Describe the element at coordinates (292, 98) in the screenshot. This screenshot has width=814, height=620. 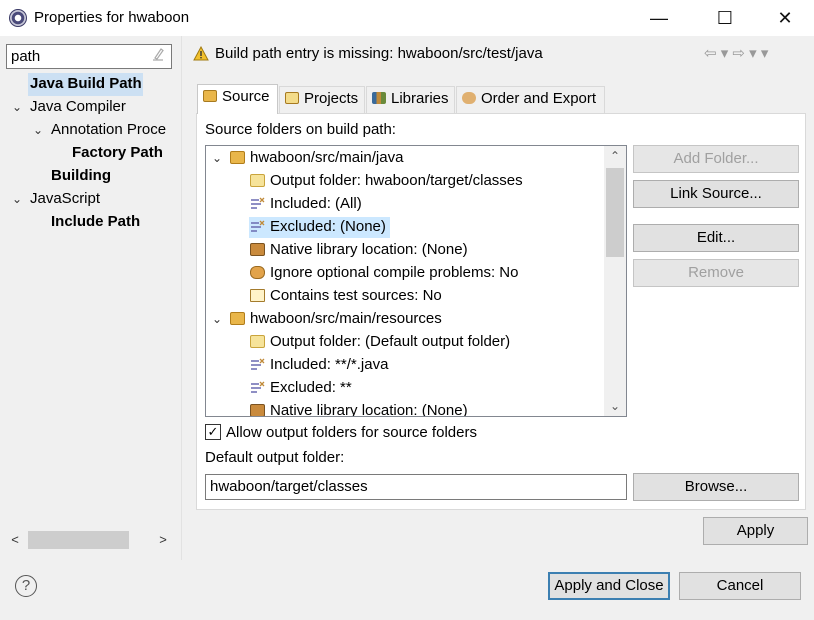
I see `projects-icon` at that location.